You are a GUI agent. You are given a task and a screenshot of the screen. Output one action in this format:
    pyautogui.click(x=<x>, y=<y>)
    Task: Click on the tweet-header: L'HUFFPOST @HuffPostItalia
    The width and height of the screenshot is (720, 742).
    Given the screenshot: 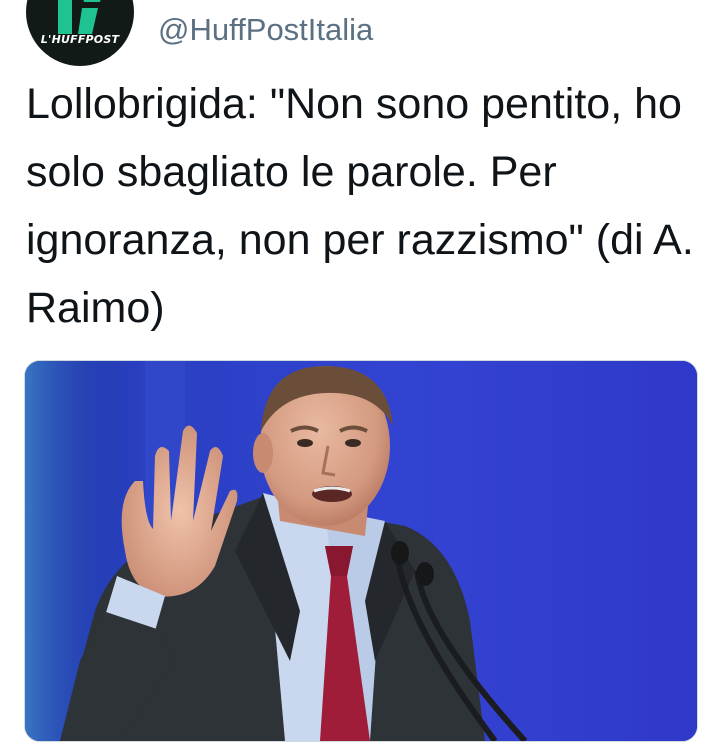 What is the action you would take?
    pyautogui.click(x=360, y=35)
    